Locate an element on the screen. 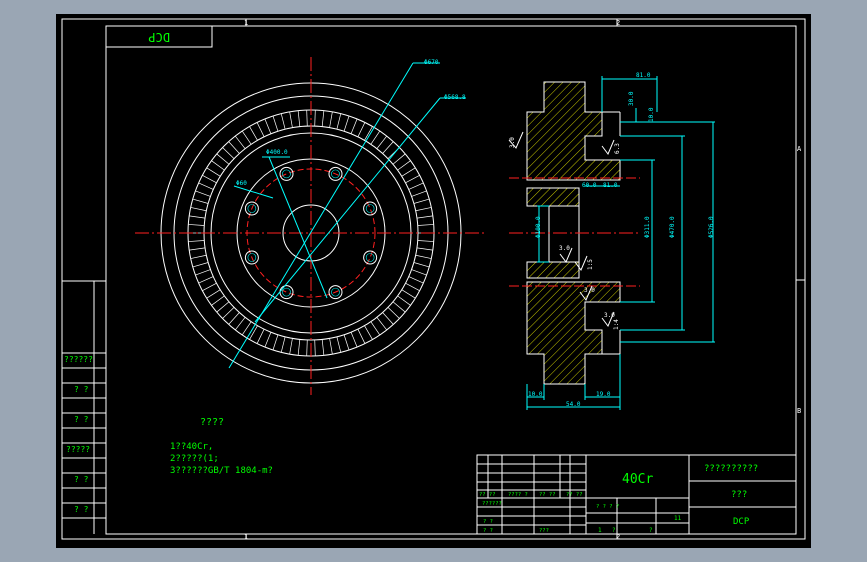 The height and width of the screenshot is (562, 867). zone-label-right-bottom: B is located at coordinates (799, 411).